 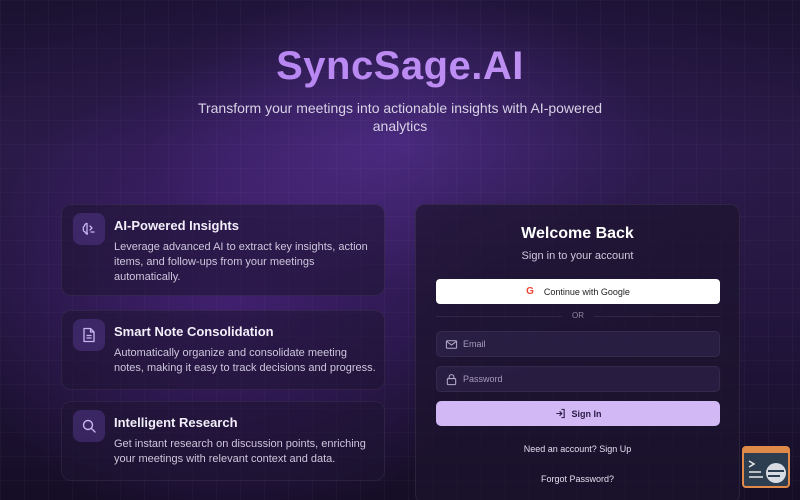 What do you see at coordinates (89, 229) in the screenshot?
I see `brain-icon` at bounding box center [89, 229].